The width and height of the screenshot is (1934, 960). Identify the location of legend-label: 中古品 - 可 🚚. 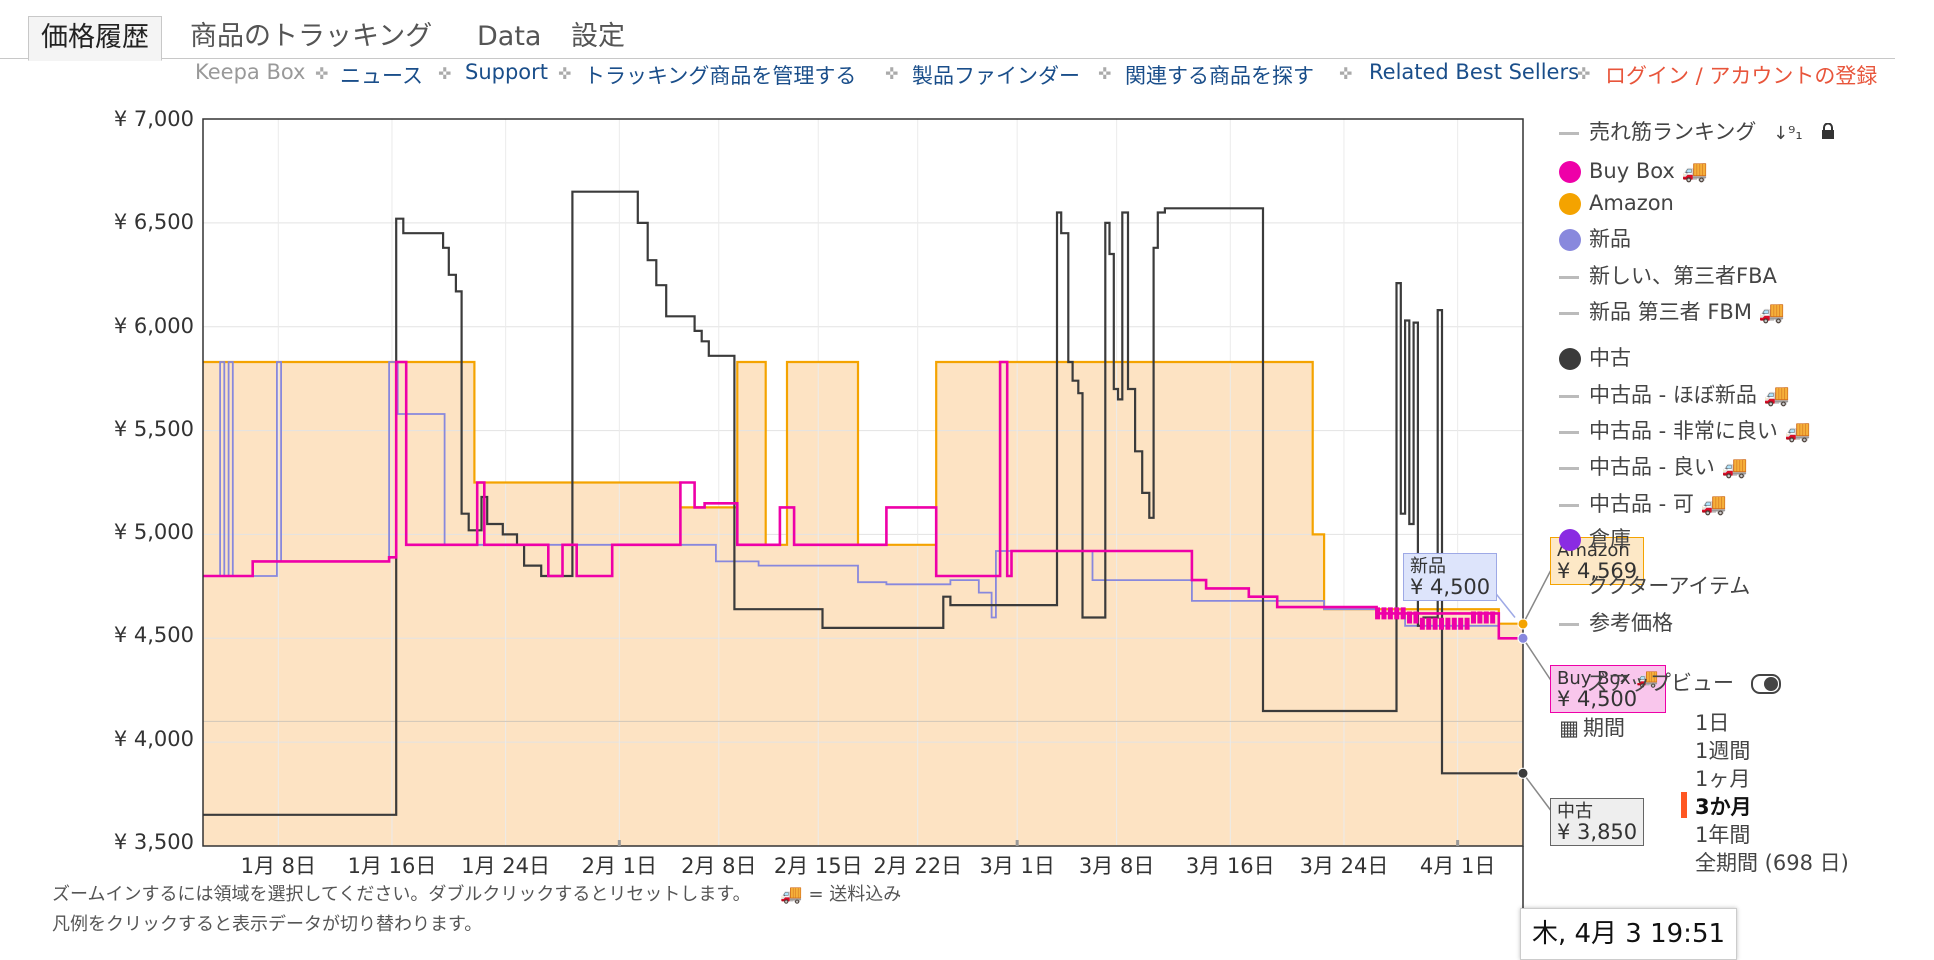
(1658, 504).